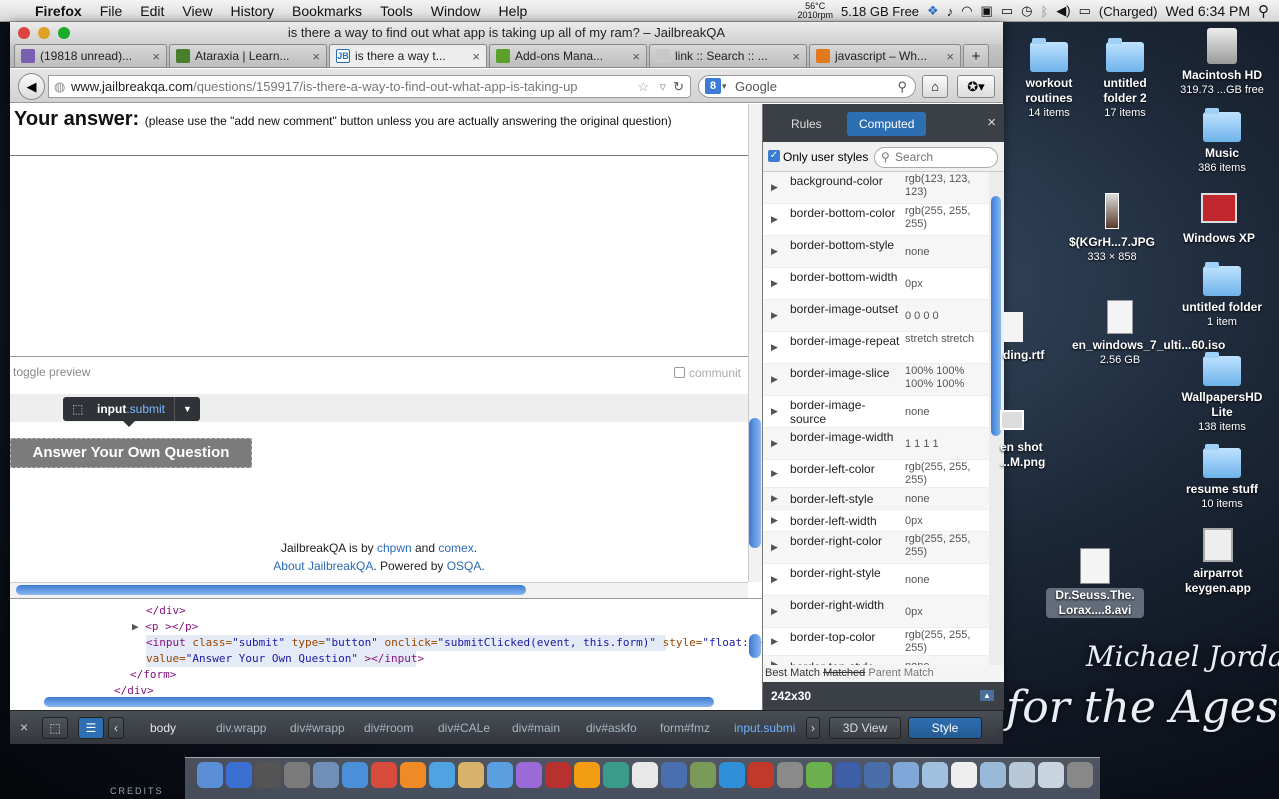 The width and height of the screenshot is (1279, 799). I want to click on computed-property-row: ▶ border-image-outset 0 0 0 0, so click(876, 316).